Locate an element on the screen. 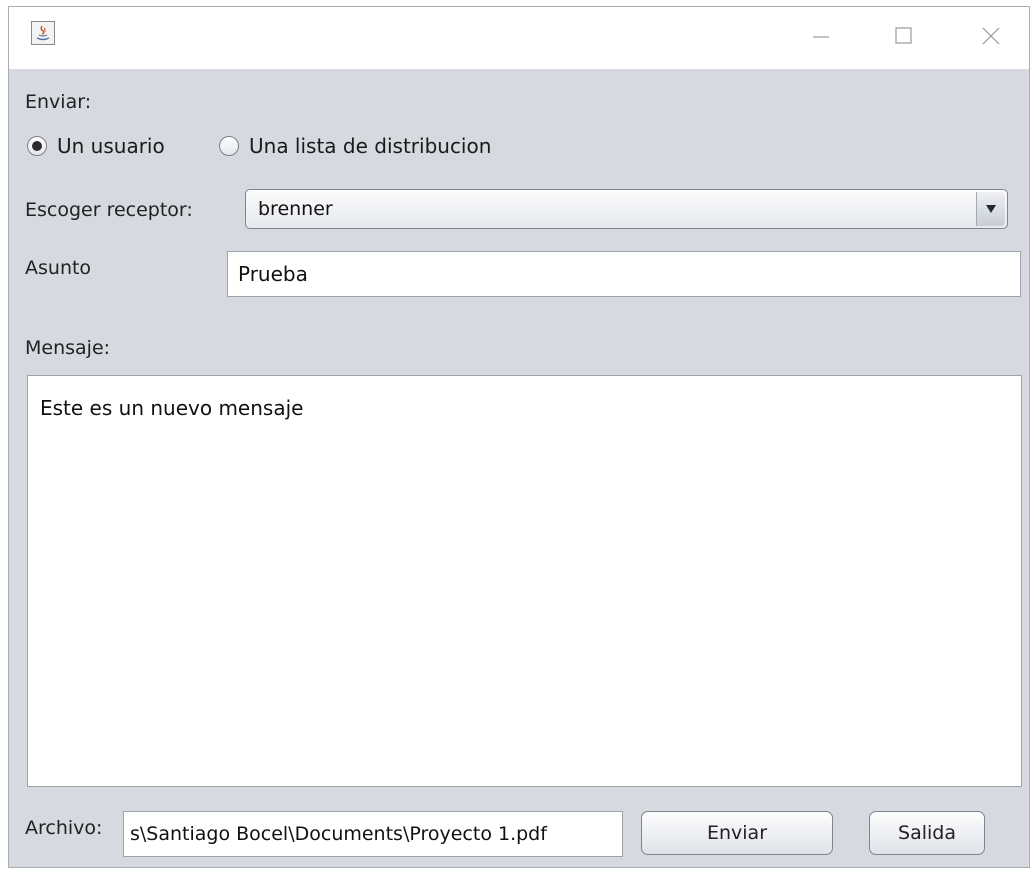 This screenshot has height=873, width=1035. maximize-button is located at coordinates (903, 35).